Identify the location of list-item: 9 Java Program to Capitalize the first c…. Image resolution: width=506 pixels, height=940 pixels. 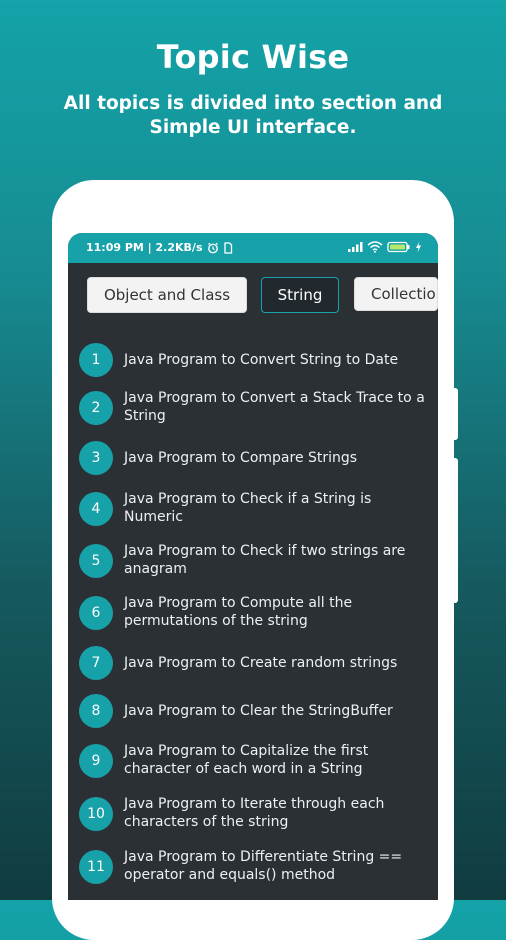
(253, 761).